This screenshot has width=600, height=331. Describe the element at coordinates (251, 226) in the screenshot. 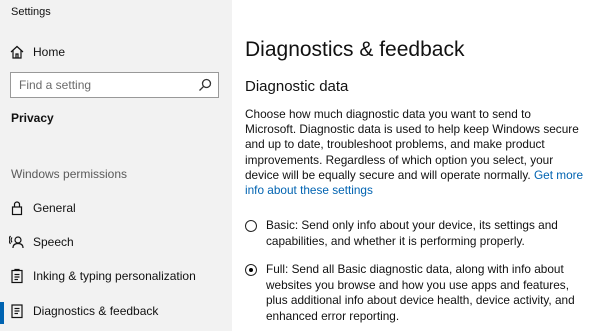

I see `basic-radio` at that location.